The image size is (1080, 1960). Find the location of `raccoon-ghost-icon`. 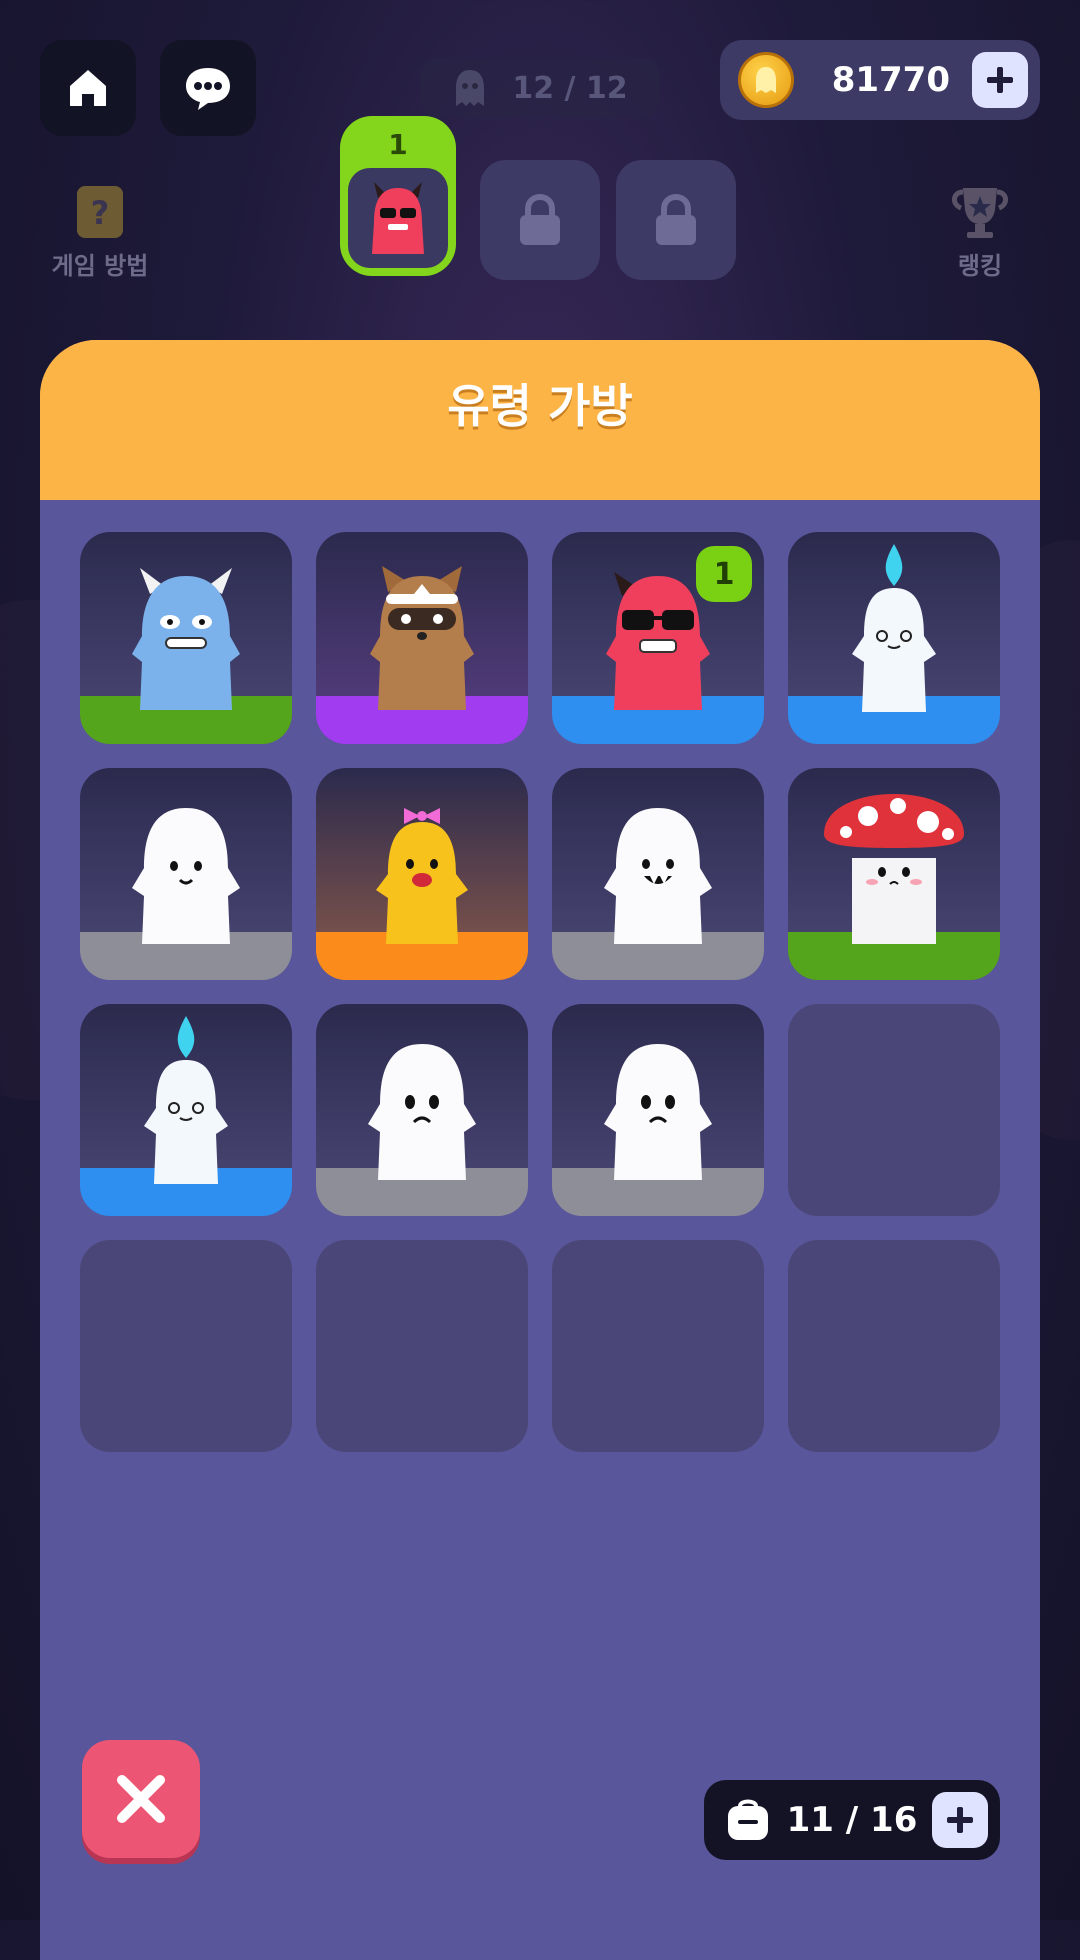

raccoon-ghost-icon is located at coordinates (422, 638).